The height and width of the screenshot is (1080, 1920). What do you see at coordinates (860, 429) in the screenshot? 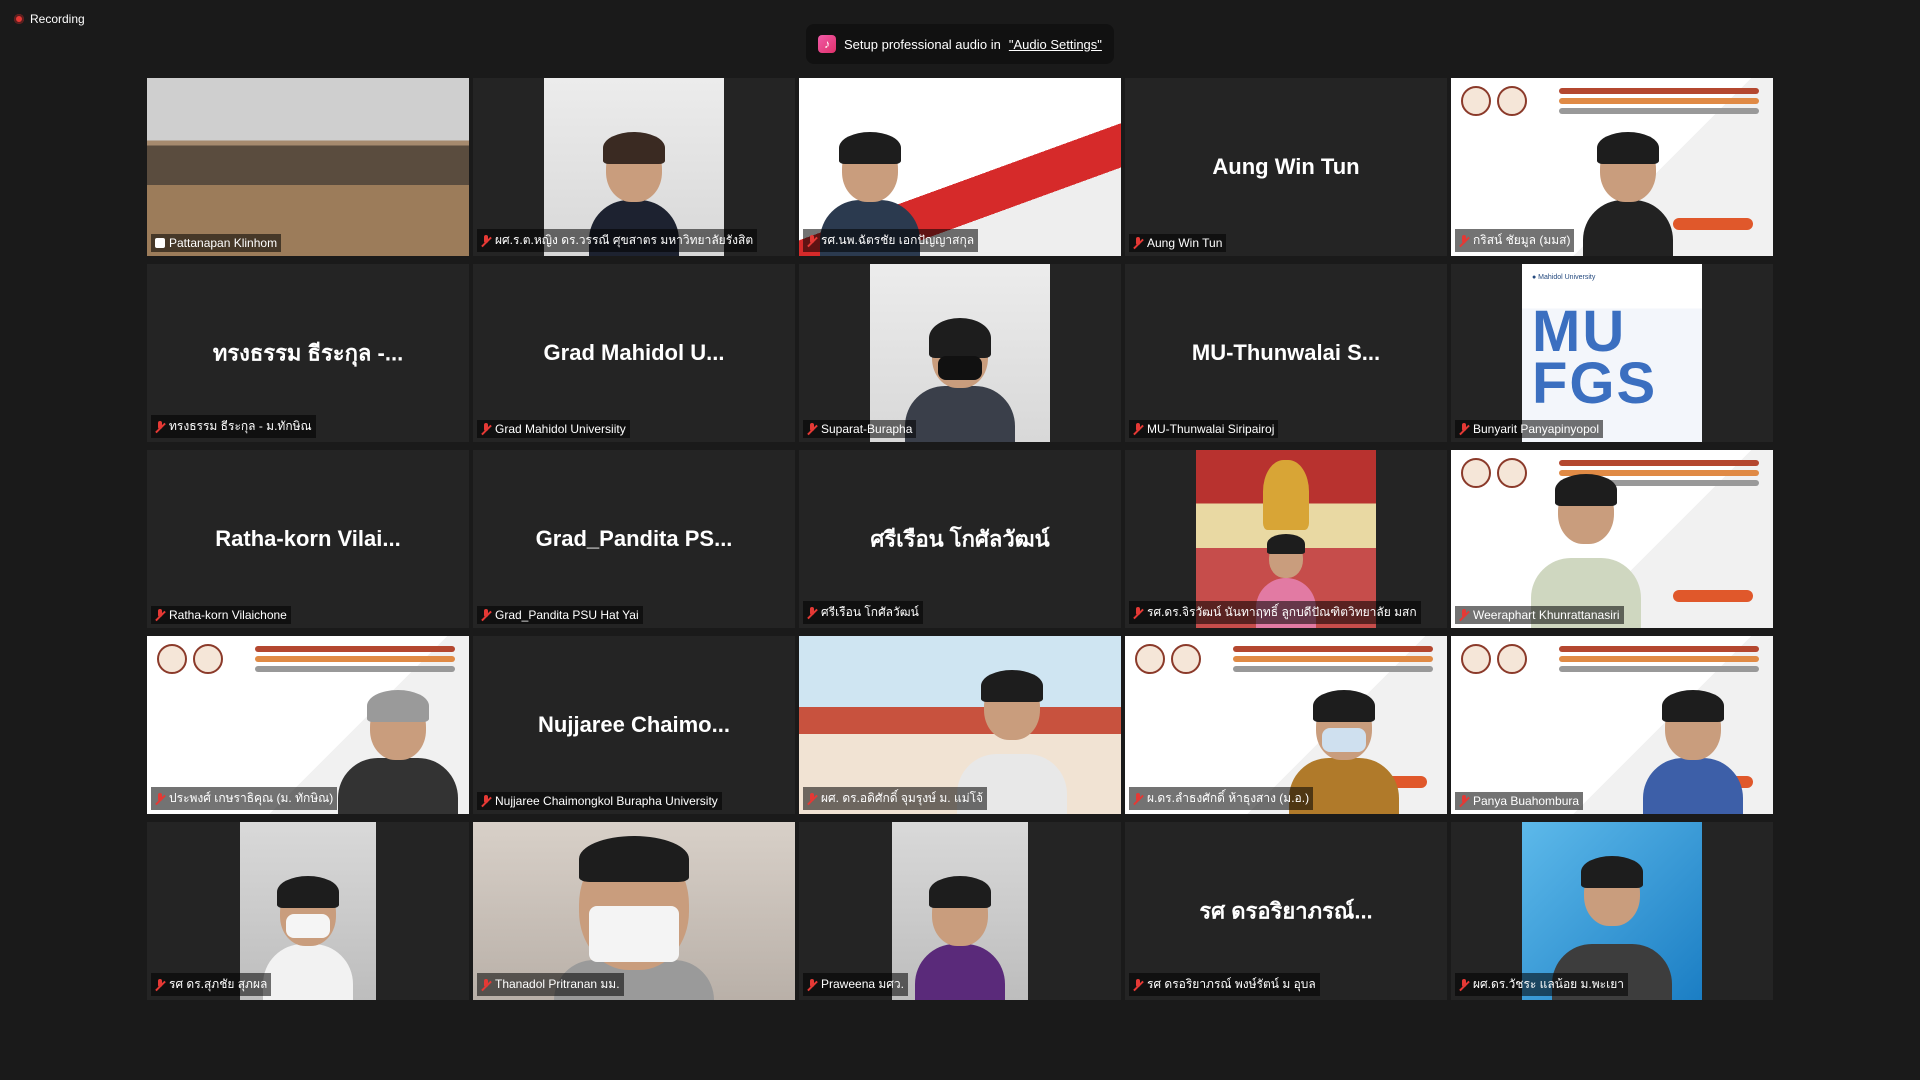
I see `participant-name-tag: Suparat-Burapha` at bounding box center [860, 429].